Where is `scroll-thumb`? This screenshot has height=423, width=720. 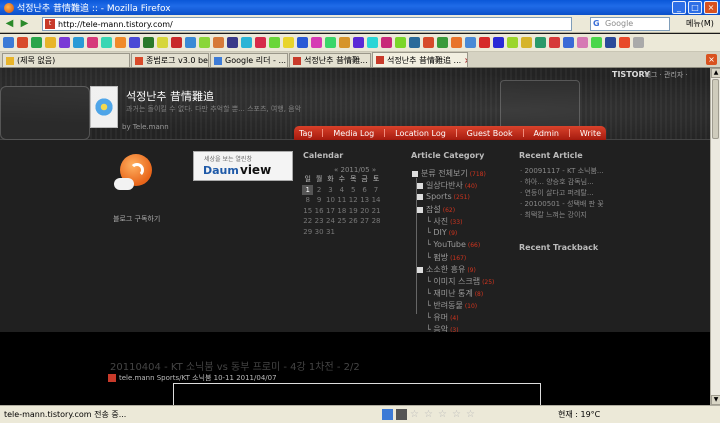
scroll-thumb is located at coordinates (715, 109).